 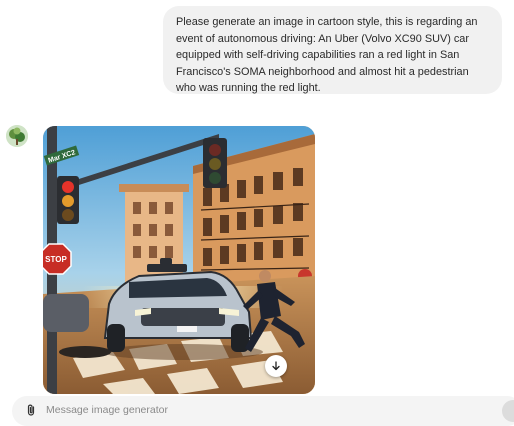 I want to click on paperclip-icon, so click(x=31, y=410).